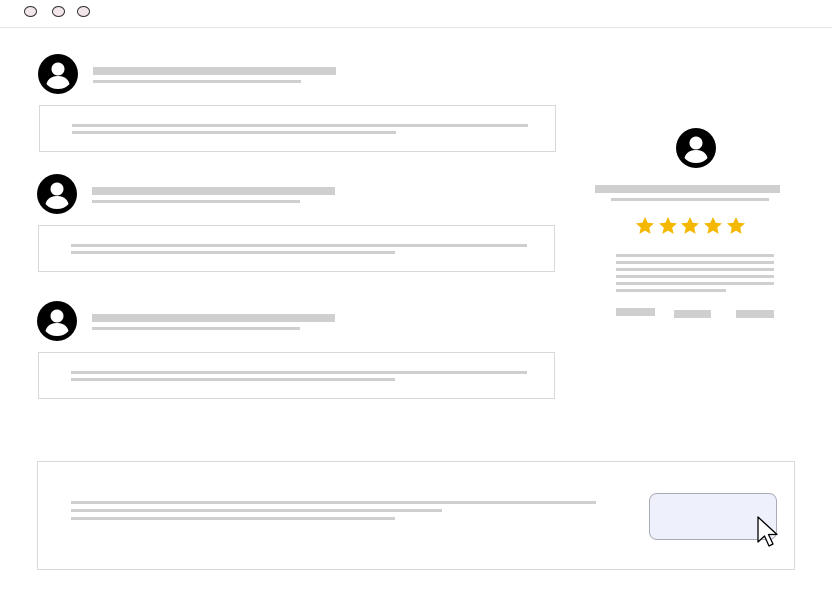 This screenshot has height=607, width=832. What do you see at coordinates (687, 189) in the screenshot?
I see `profile-name-placeholder` at bounding box center [687, 189].